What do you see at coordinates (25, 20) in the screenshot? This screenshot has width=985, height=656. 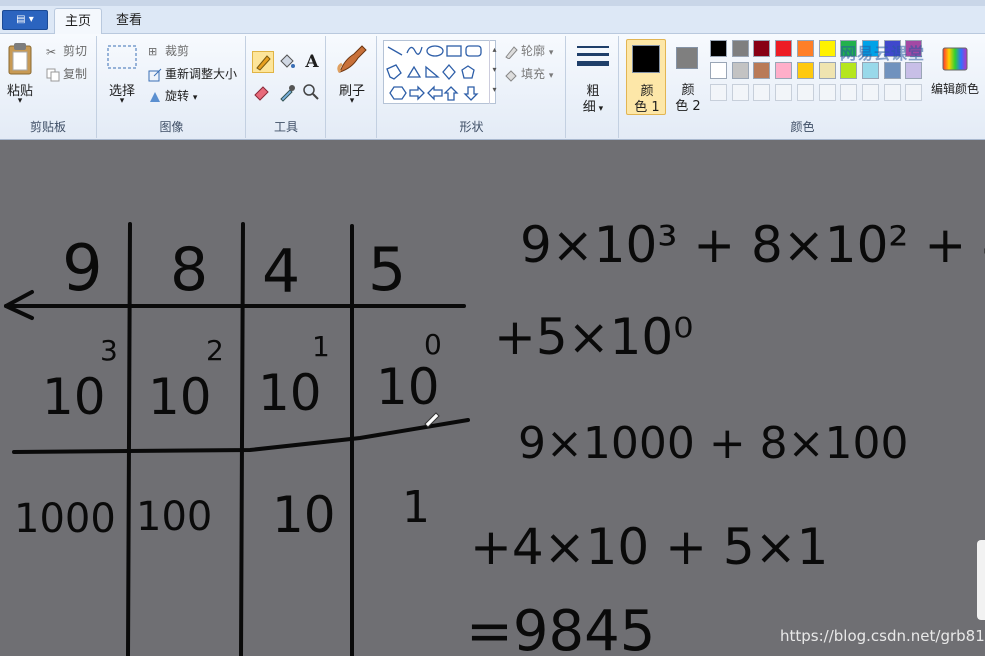 I see `file-menu-button: ▤ ▾` at bounding box center [25, 20].